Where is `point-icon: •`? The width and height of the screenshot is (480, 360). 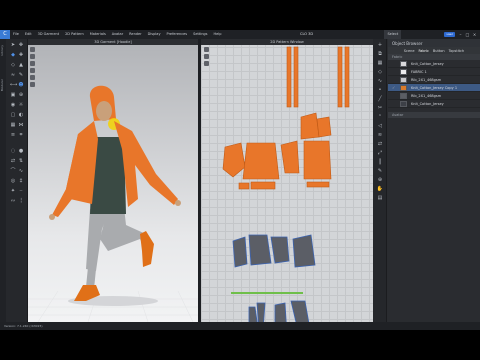
point-icon: • is located at coordinates (380, 90).